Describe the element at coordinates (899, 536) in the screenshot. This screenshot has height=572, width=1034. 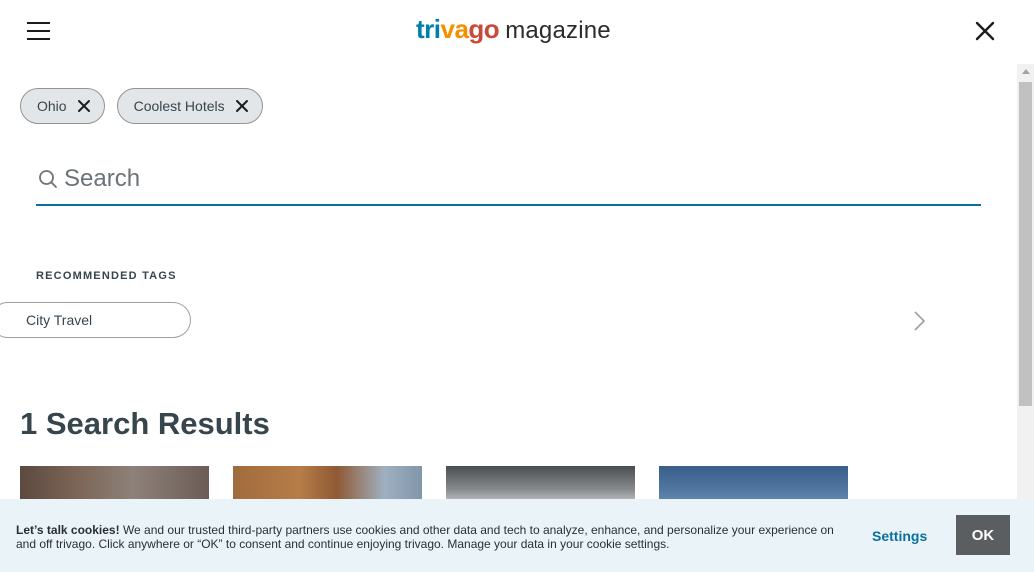
I see `cookie-settings-link: Settings` at that location.